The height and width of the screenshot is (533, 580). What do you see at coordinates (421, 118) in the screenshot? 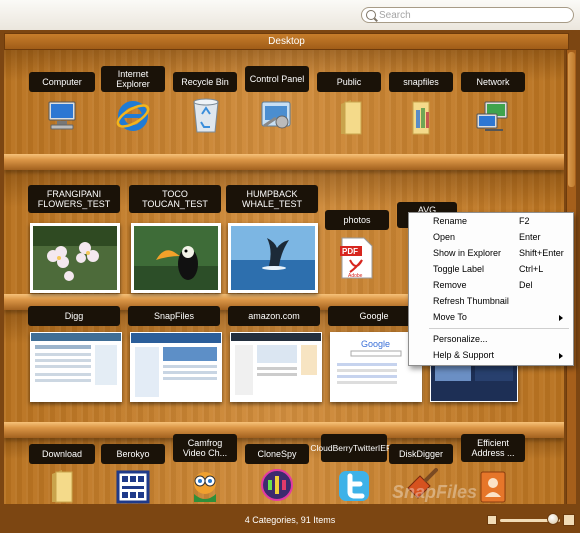
I see `library-icon` at bounding box center [421, 118].